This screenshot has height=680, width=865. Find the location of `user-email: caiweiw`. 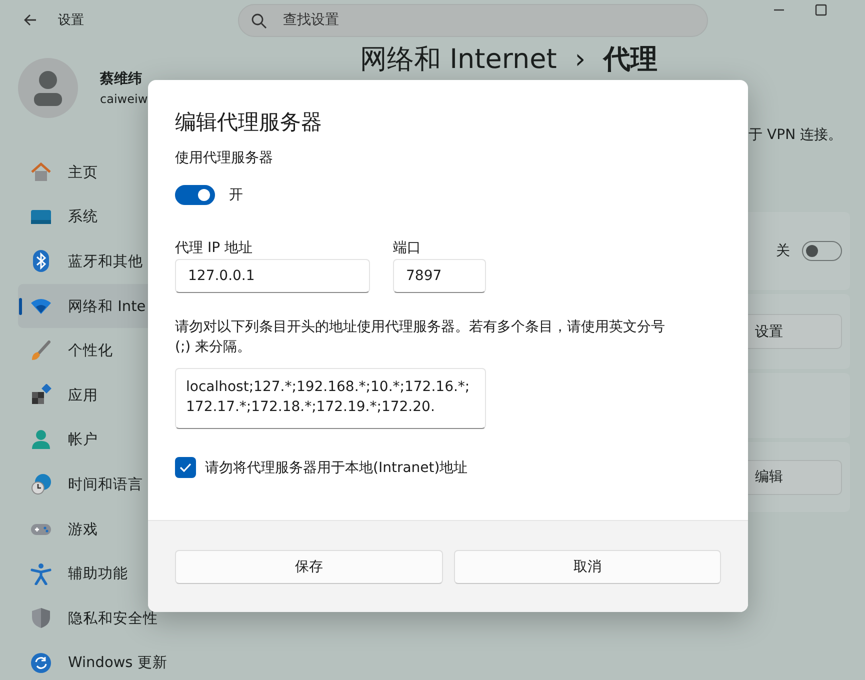

user-email: caiweiw is located at coordinates (124, 99).